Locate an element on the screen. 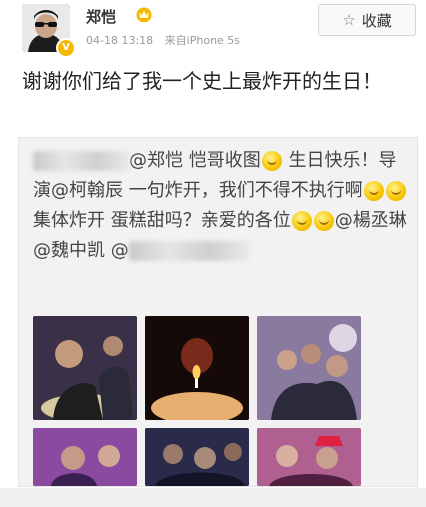 The image size is (426, 507). crown-icon is located at coordinates (144, 14).